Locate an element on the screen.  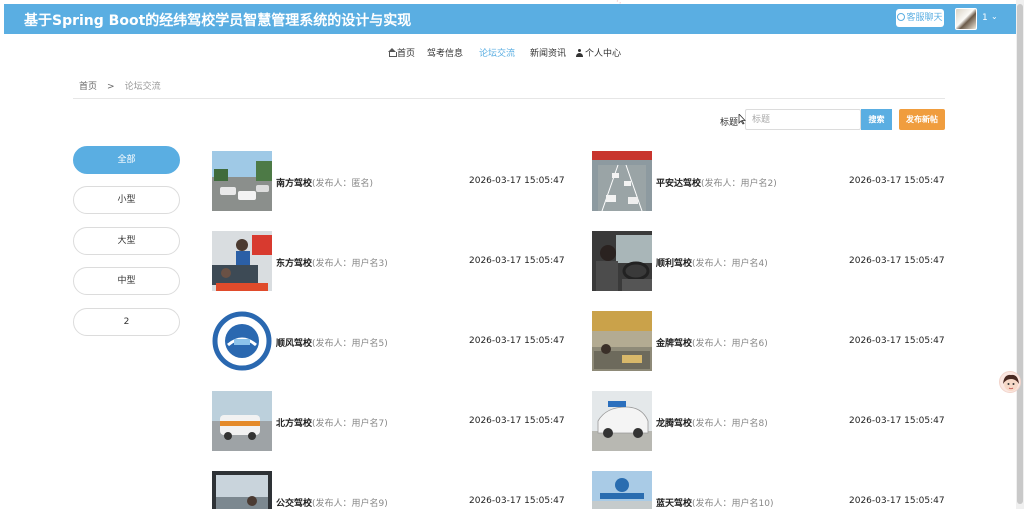
post-title-text: 南方驾校 is located at coordinates (294, 184).